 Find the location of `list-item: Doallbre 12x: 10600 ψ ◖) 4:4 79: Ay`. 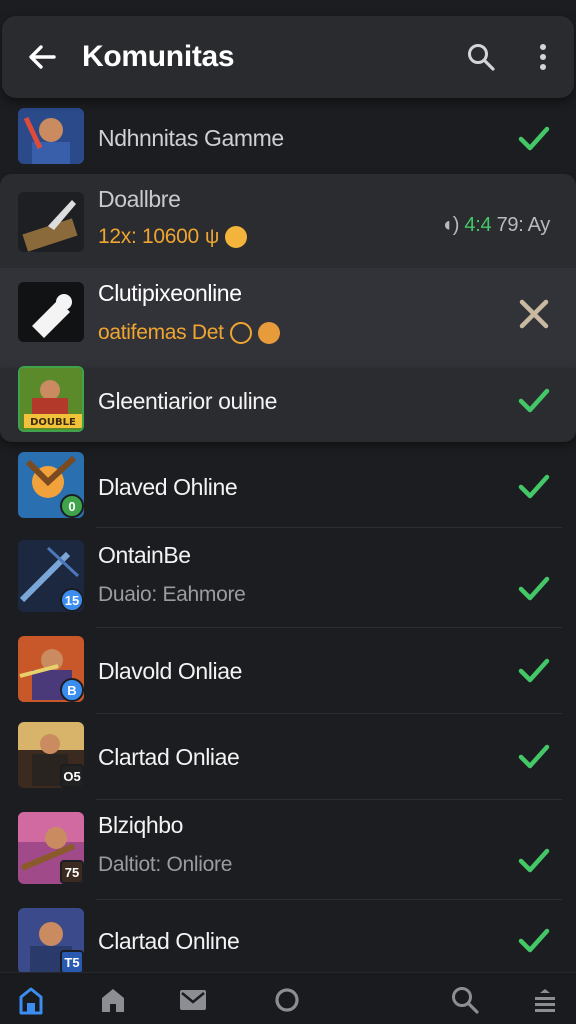

list-item: Doallbre 12x: 10600 ψ ◖) 4:4 79: Ay is located at coordinates (288, 221).